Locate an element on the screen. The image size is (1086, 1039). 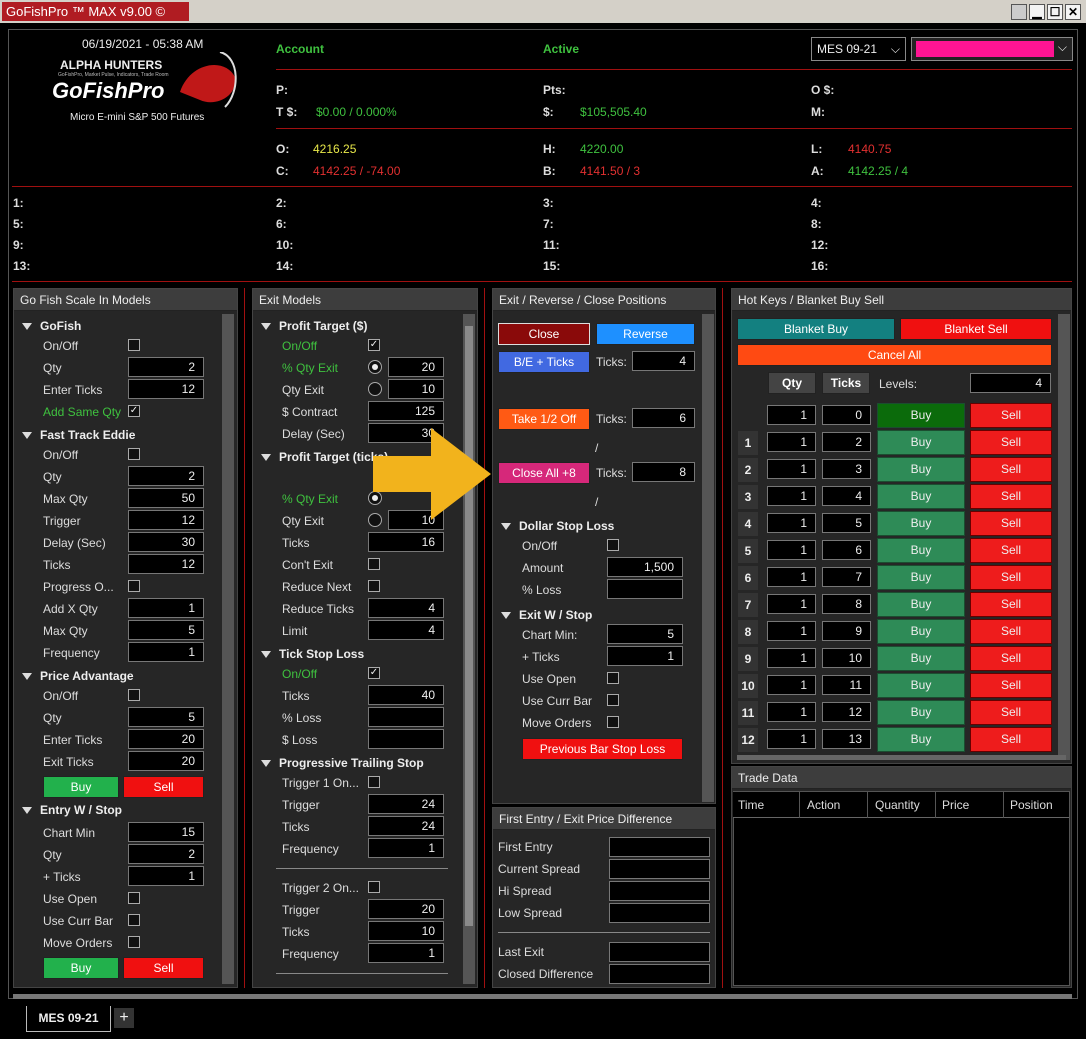
exs-chartmin-input: 5 is located at coordinates (645, 634).